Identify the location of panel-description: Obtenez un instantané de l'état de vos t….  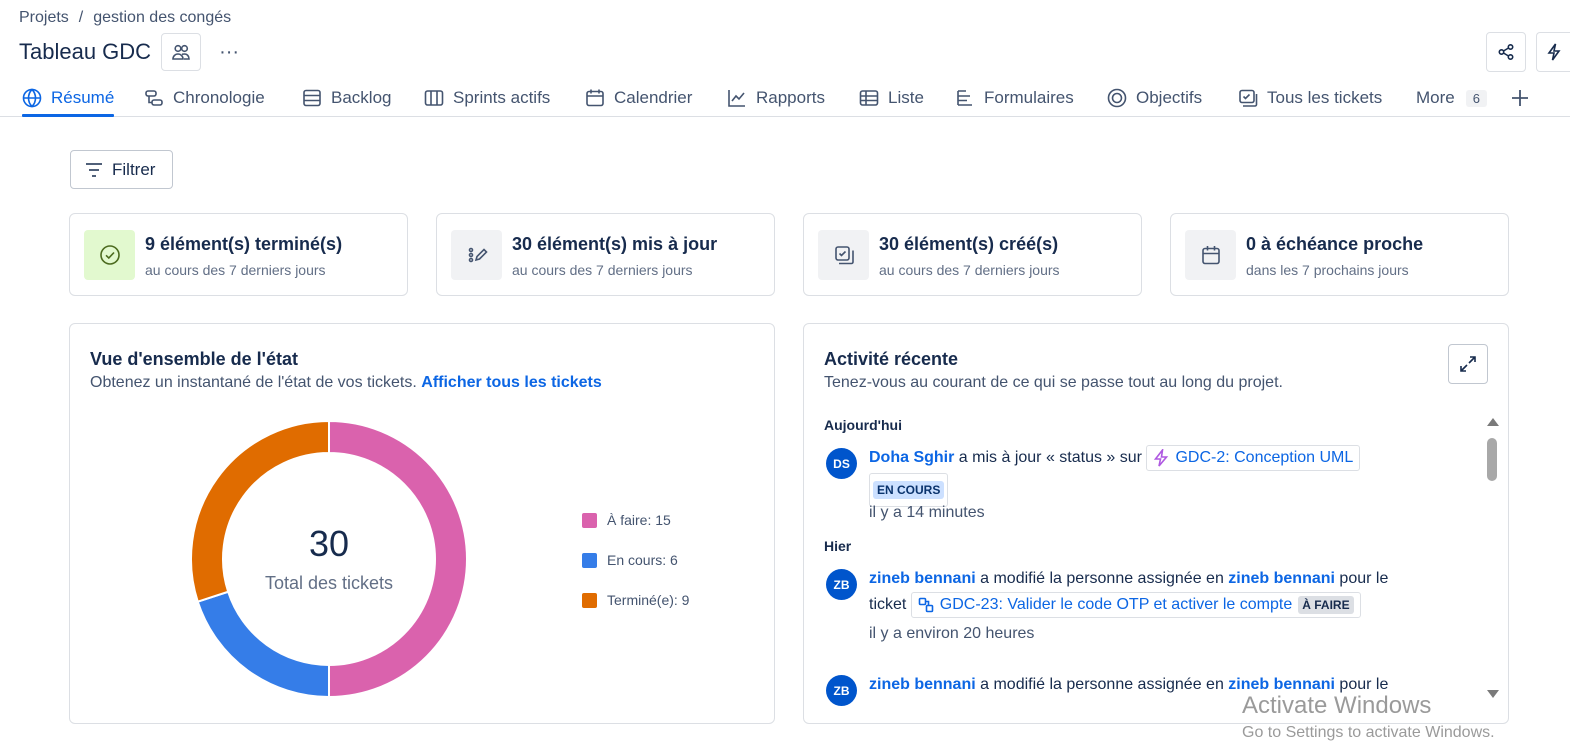
(346, 383).